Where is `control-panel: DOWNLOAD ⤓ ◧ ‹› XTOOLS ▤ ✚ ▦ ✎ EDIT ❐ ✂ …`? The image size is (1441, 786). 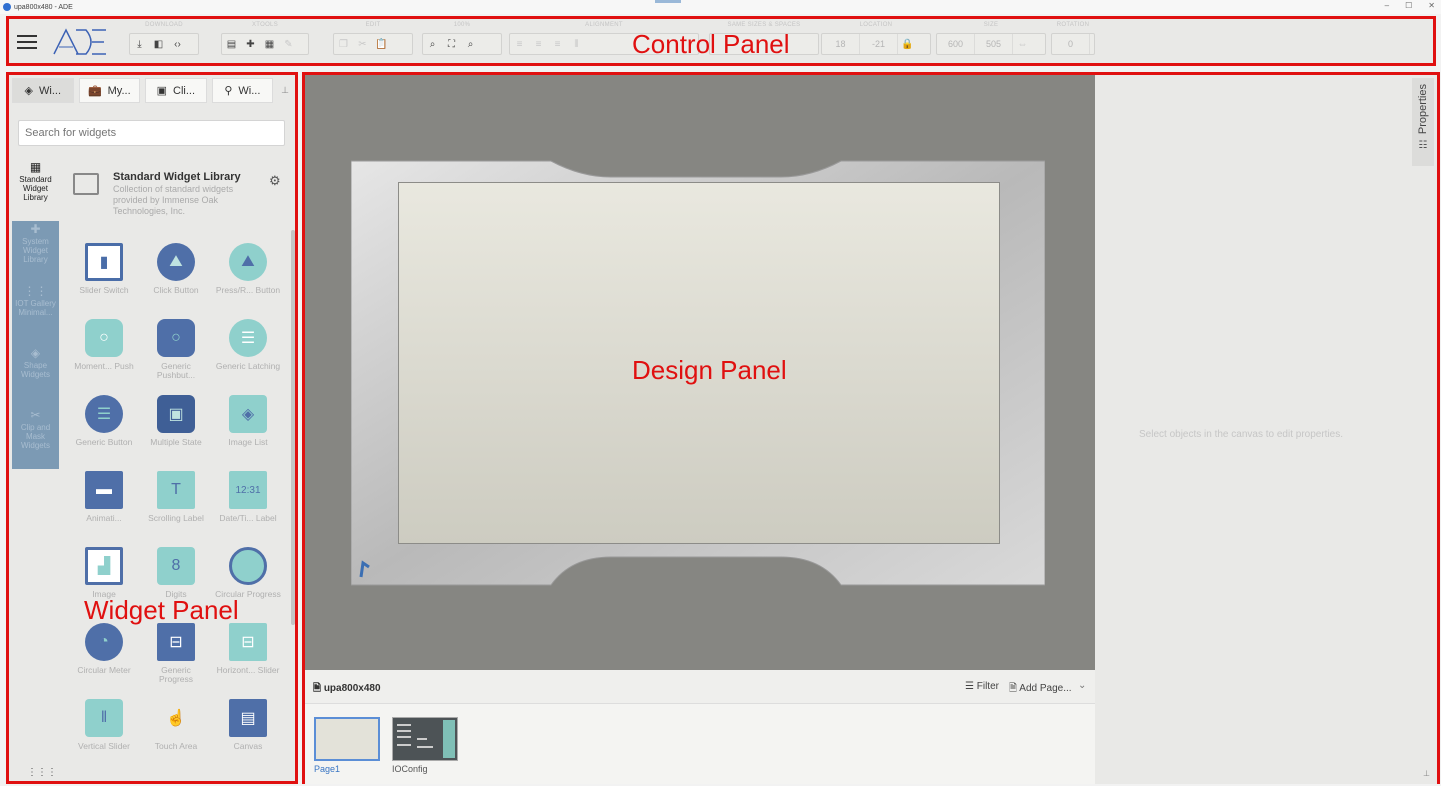
control-panel: DOWNLOAD ⤓ ◧ ‹› XTOOLS ▤ ✚ ▦ ✎ EDIT ❐ ✂ … is located at coordinates (721, 41).